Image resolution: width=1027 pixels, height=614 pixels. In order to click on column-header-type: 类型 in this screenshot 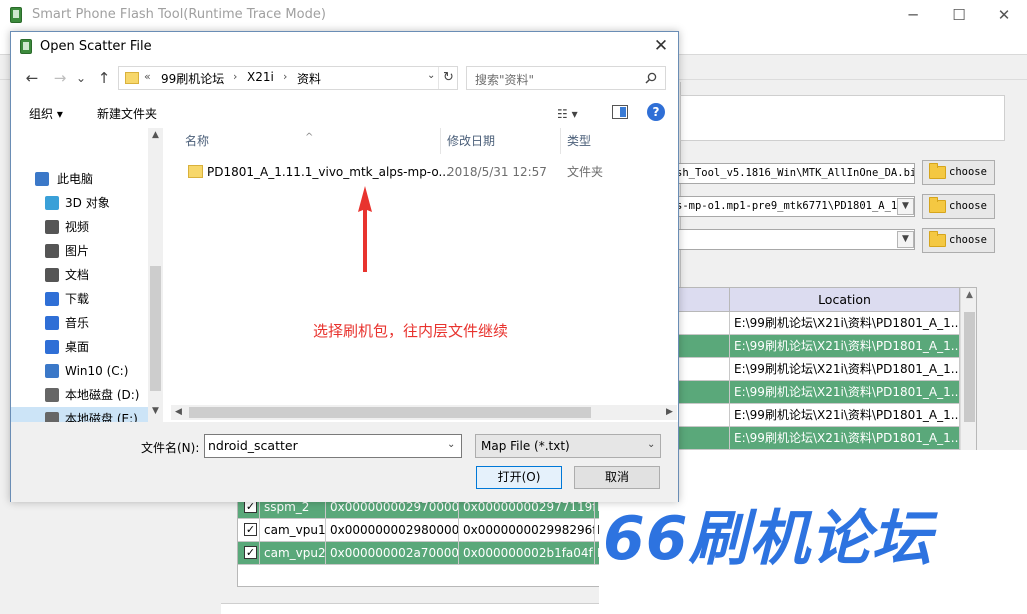, I will do `click(619, 141)`.